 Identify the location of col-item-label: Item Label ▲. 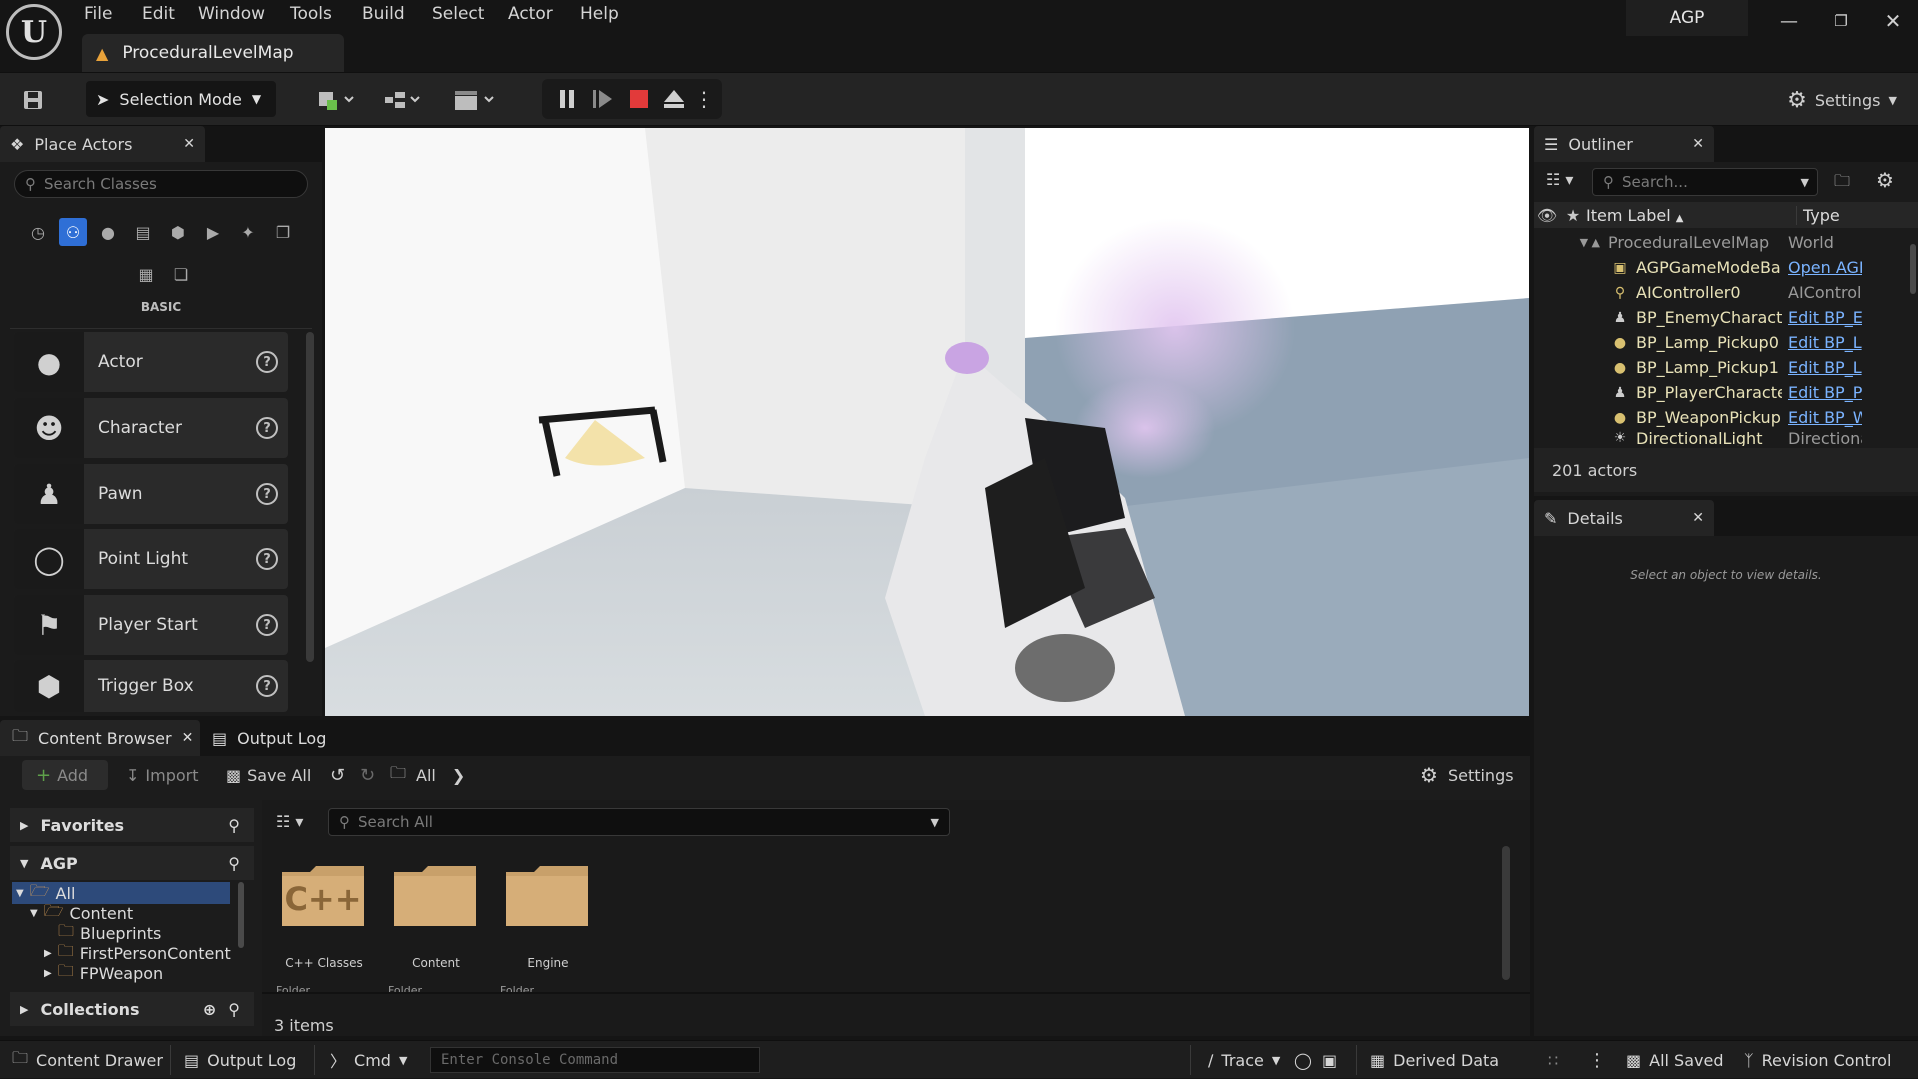
(1691, 215).